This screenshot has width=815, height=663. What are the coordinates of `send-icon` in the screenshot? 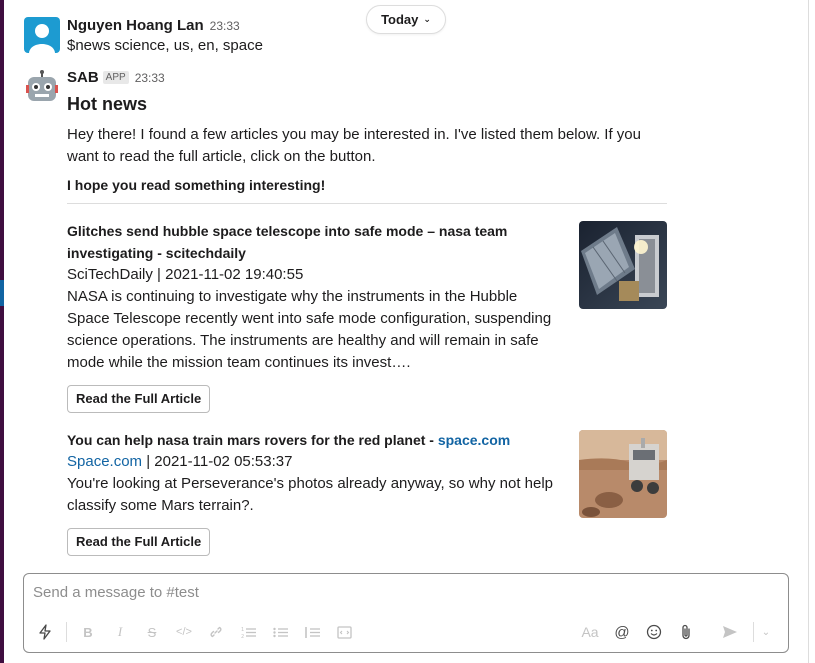 It's located at (730, 632).